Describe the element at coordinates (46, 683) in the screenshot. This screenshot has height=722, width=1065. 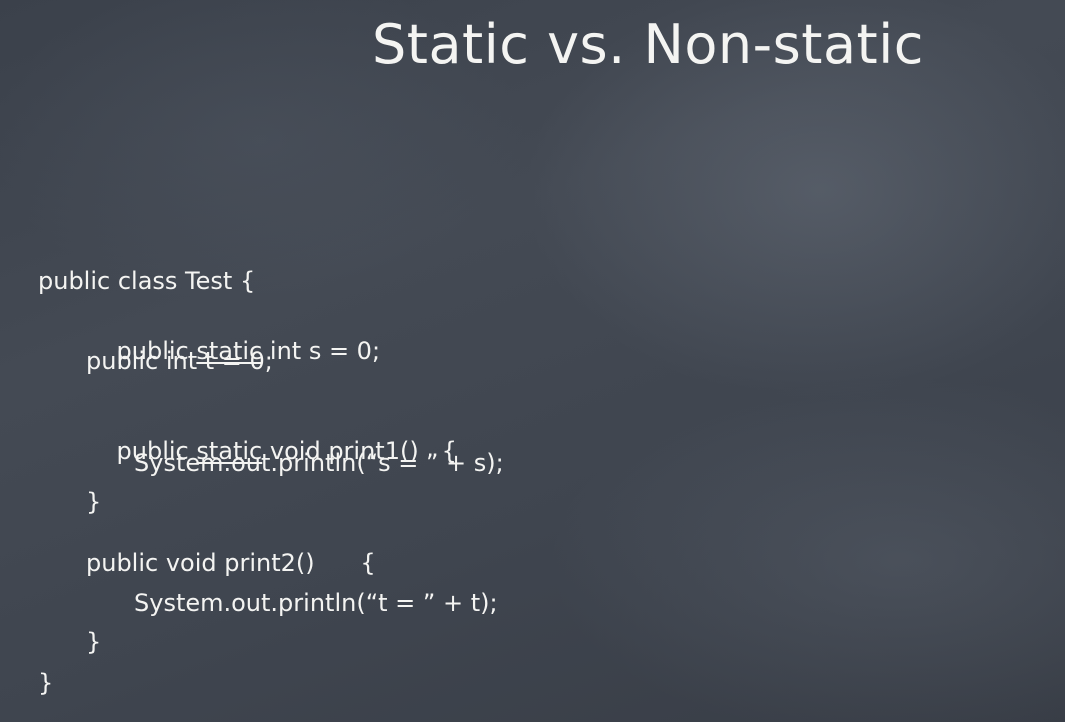
I see `code-line-class-close: }` at that location.